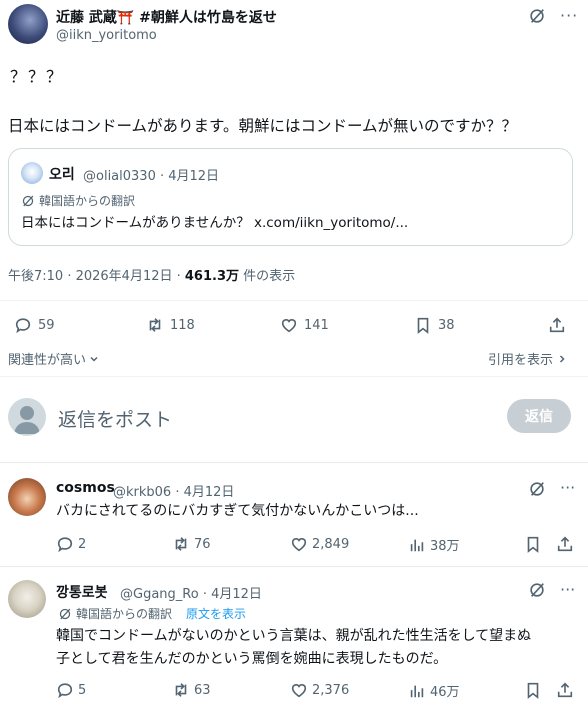 The height and width of the screenshot is (708, 588). Describe the element at coordinates (202, 690) in the screenshot. I see `repost-count: 63` at that location.